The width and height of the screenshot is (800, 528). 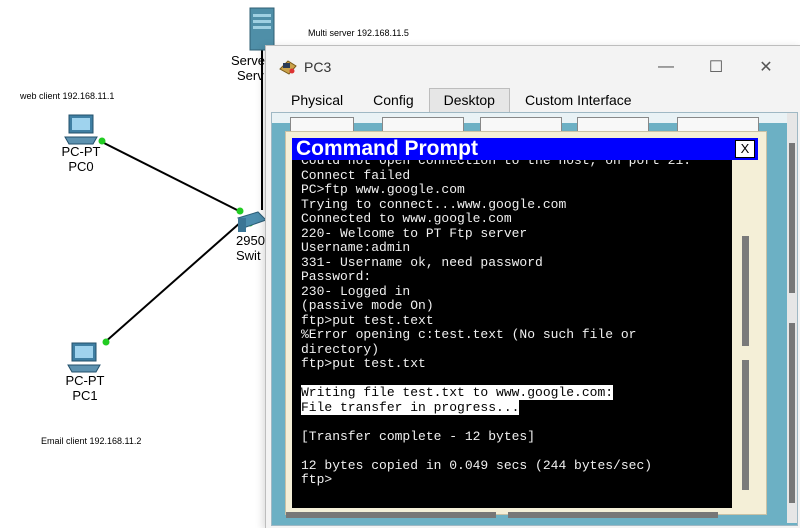 I want to click on port-light-pc1, so click(x=106, y=342).